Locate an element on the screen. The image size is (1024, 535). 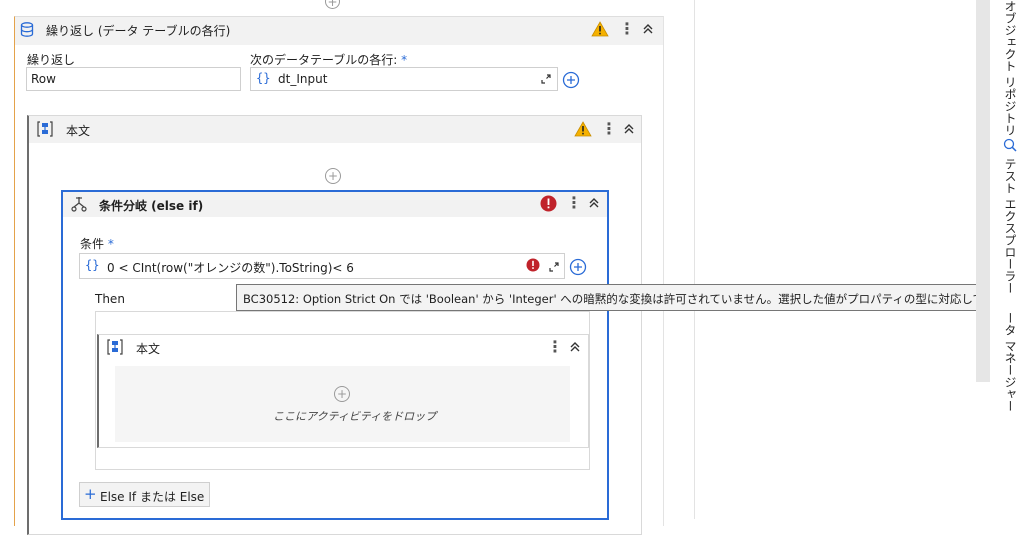
if-title: 条件分岐 (else if) is located at coordinates (151, 206).